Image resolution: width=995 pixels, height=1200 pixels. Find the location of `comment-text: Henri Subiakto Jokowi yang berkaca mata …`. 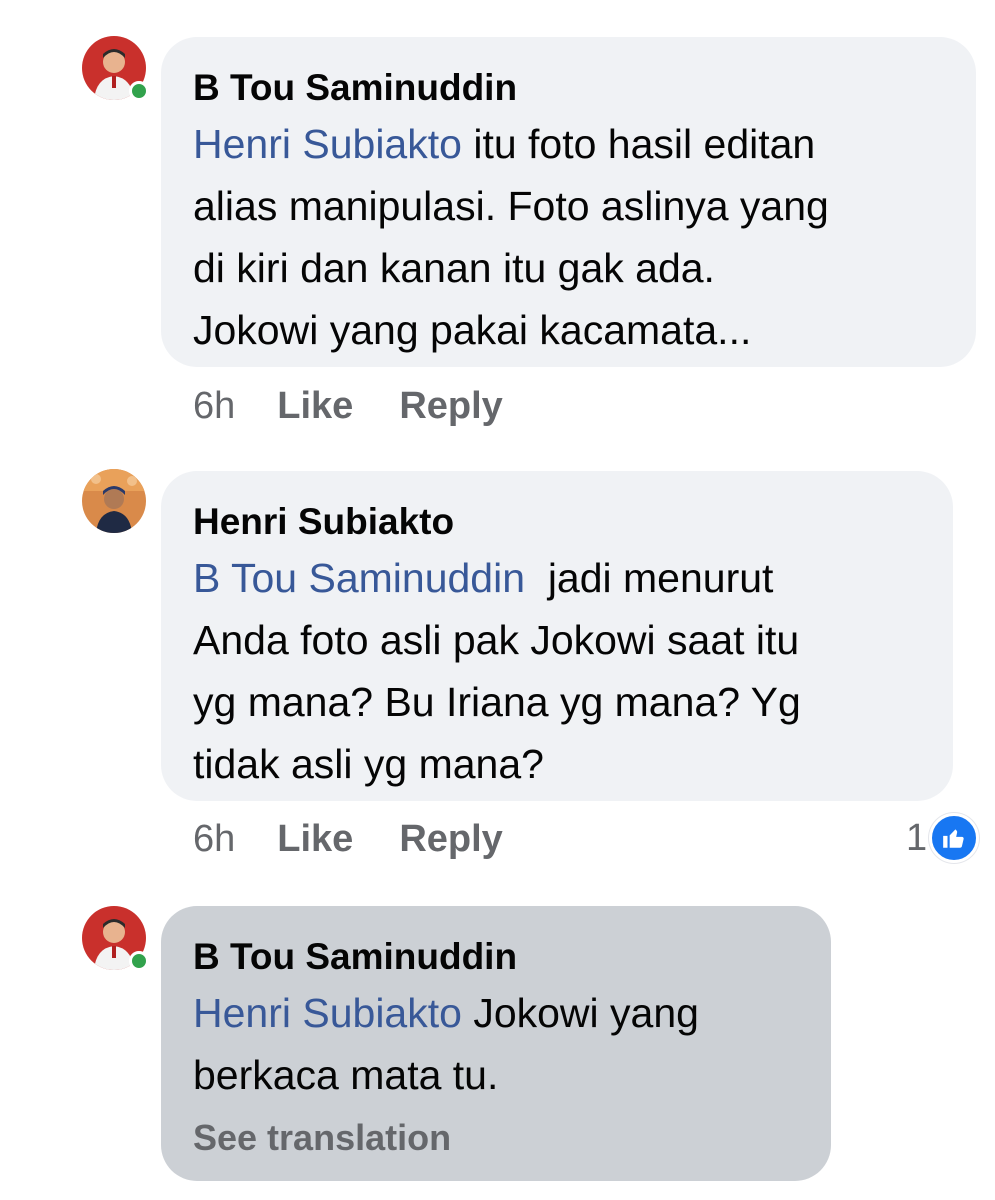

comment-text: Henri Subiakto Jokowi yang berkaca mata … is located at coordinates (446, 1044).